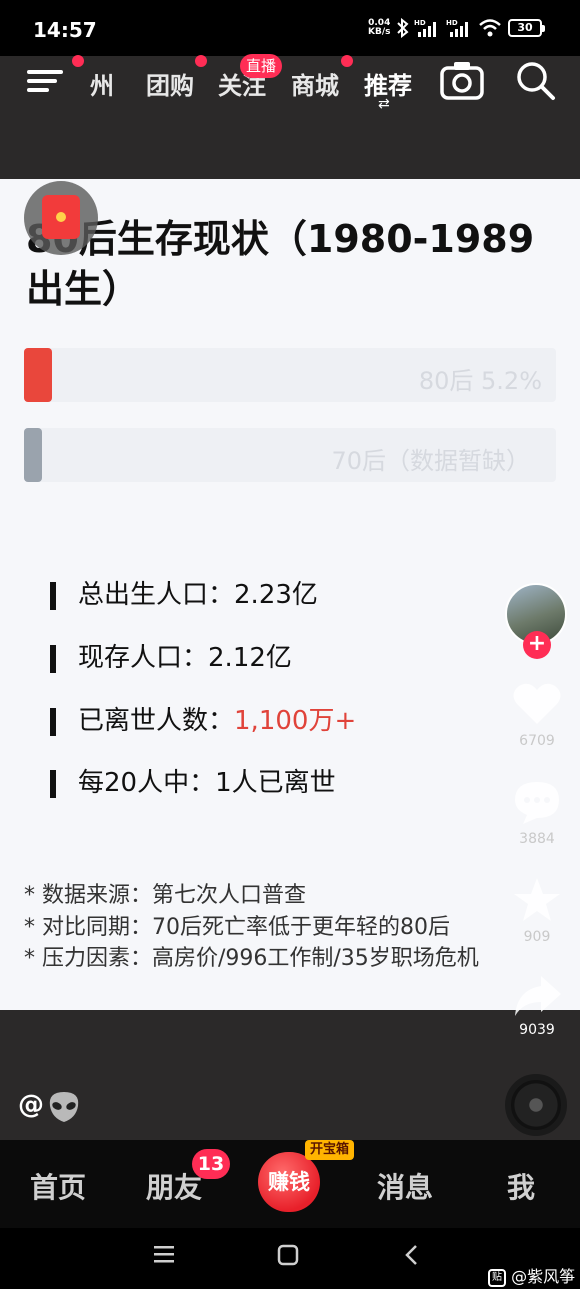 The width and height of the screenshot is (580, 1289). Describe the element at coordinates (379, 27) in the screenshot. I see `net-speed: 0.04 KB/s` at that location.